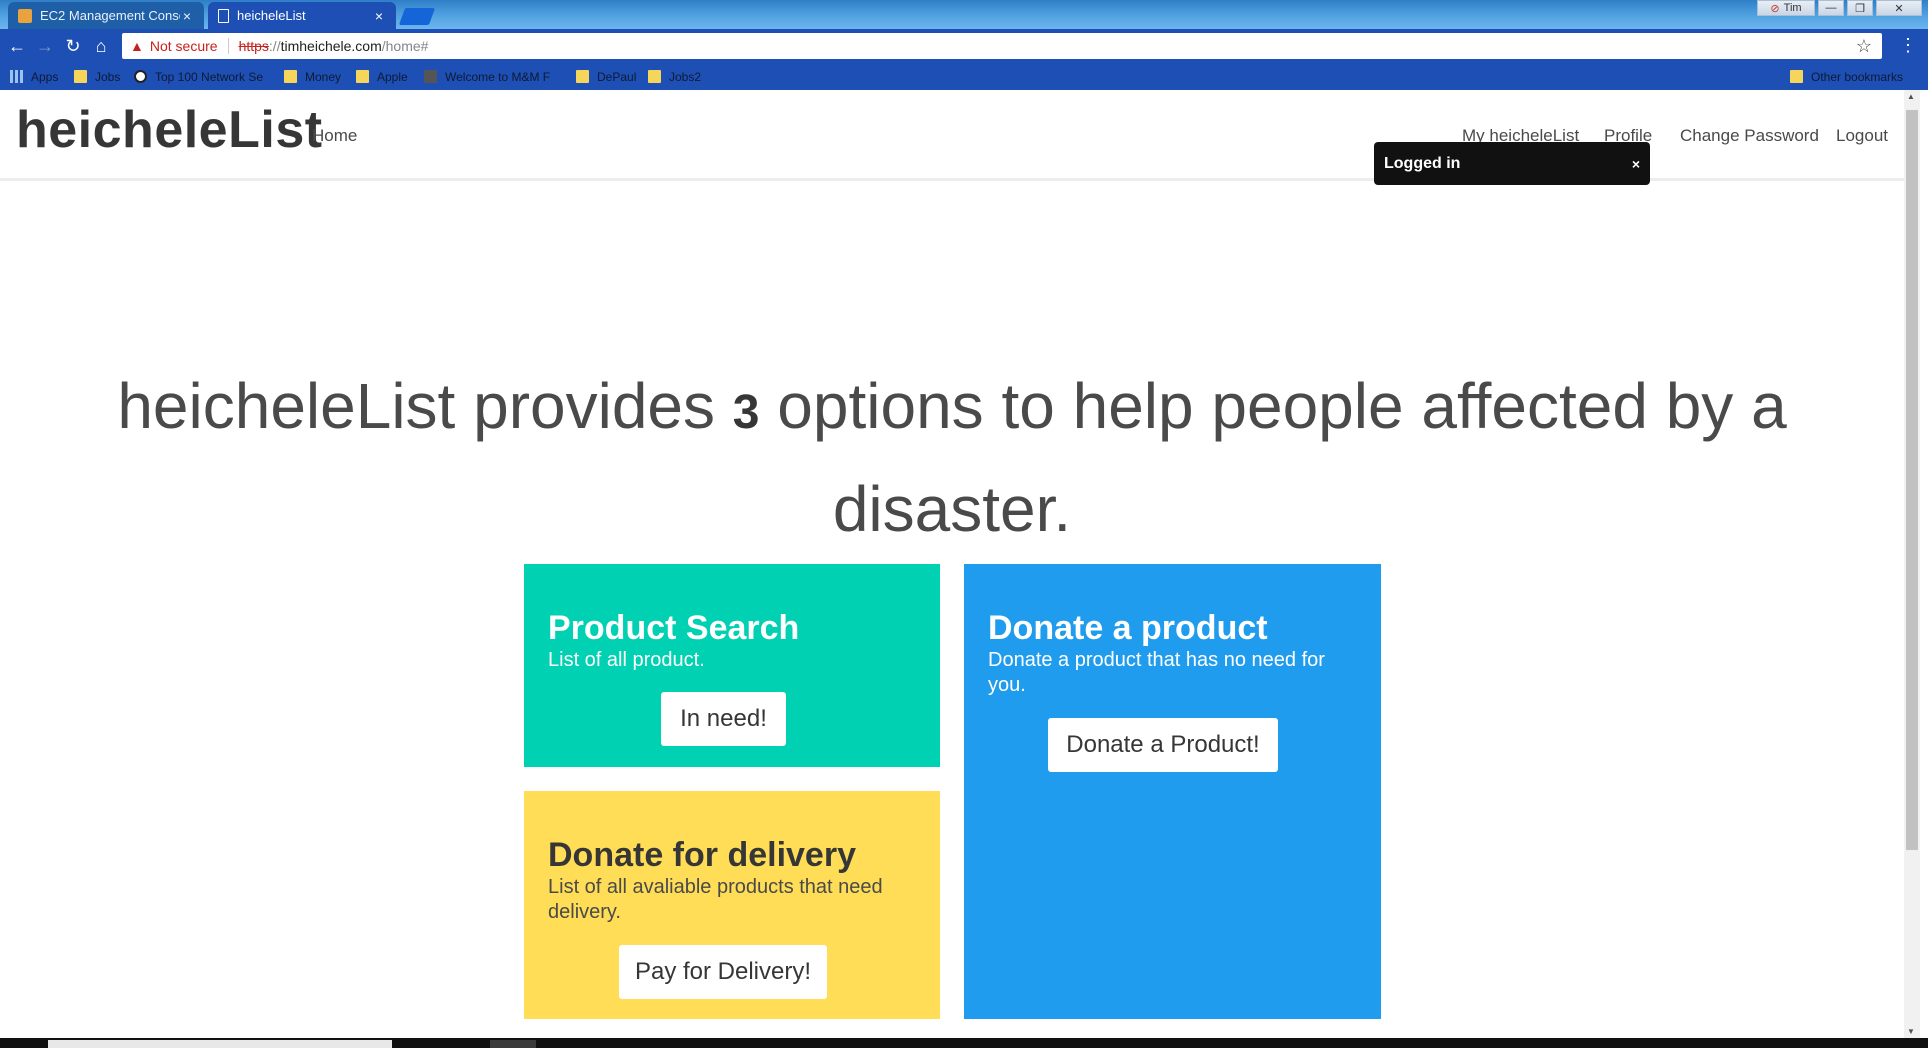 The height and width of the screenshot is (1048, 1928). What do you see at coordinates (223, 15) in the screenshot?
I see `page-document-icon` at bounding box center [223, 15].